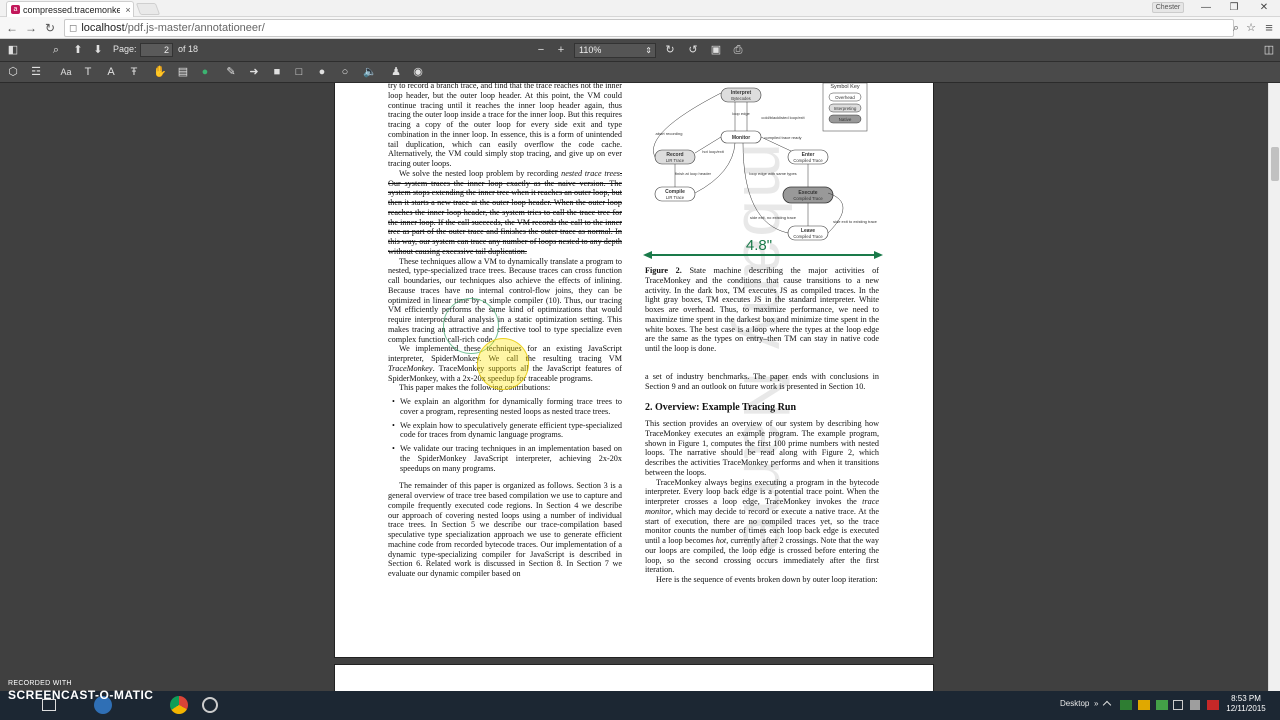 Image resolution: width=1280 pixels, height=720 pixels. Describe the element at coordinates (277, 72) in the screenshot. I see `fill-rect-icon: ■` at that location.